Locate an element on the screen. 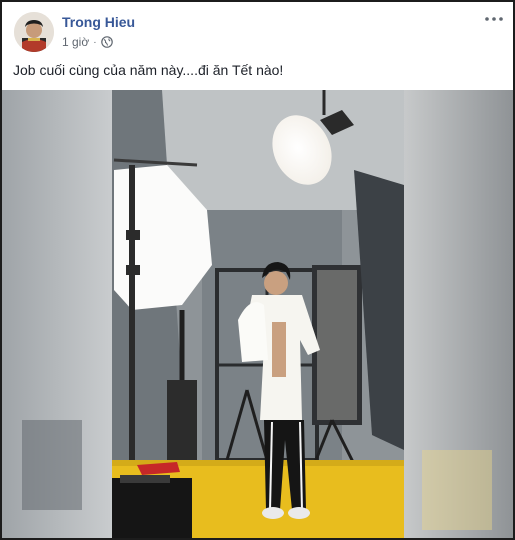 This screenshot has height=540, width=515. post-meta: 1 giờ · is located at coordinates (87, 42).